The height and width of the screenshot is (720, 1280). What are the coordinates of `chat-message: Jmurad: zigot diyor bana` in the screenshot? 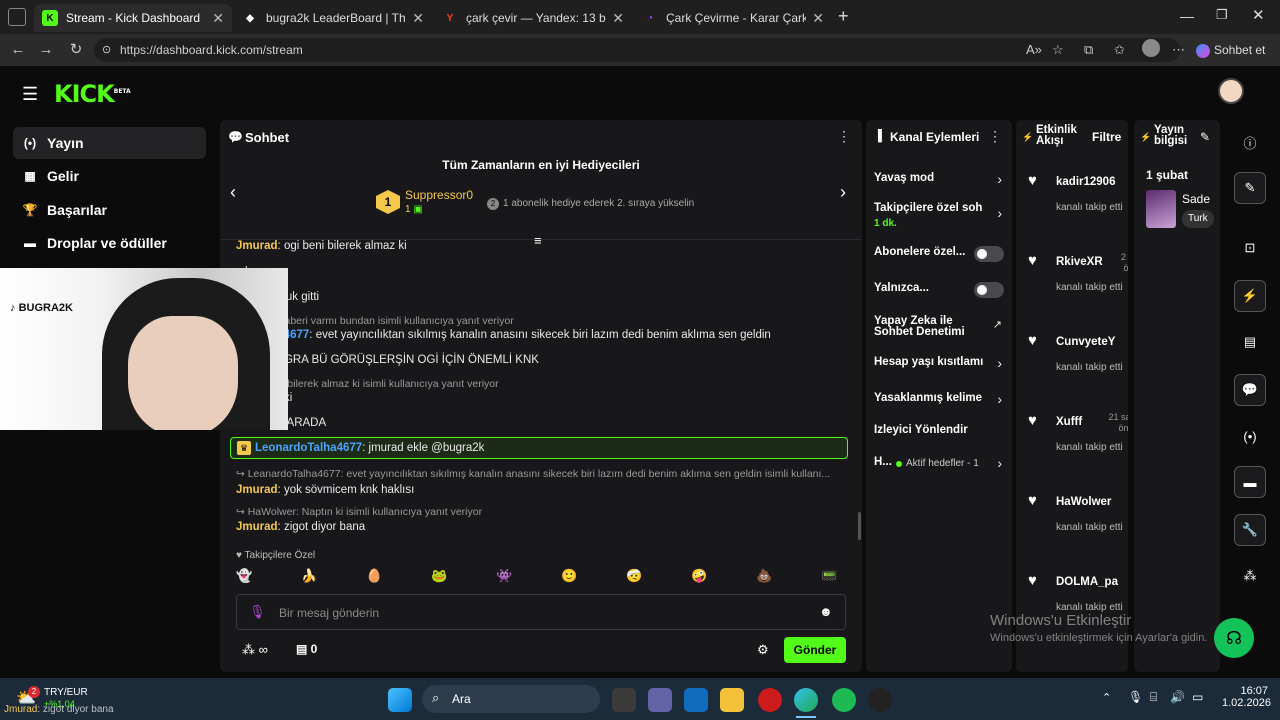 It's located at (300, 527).